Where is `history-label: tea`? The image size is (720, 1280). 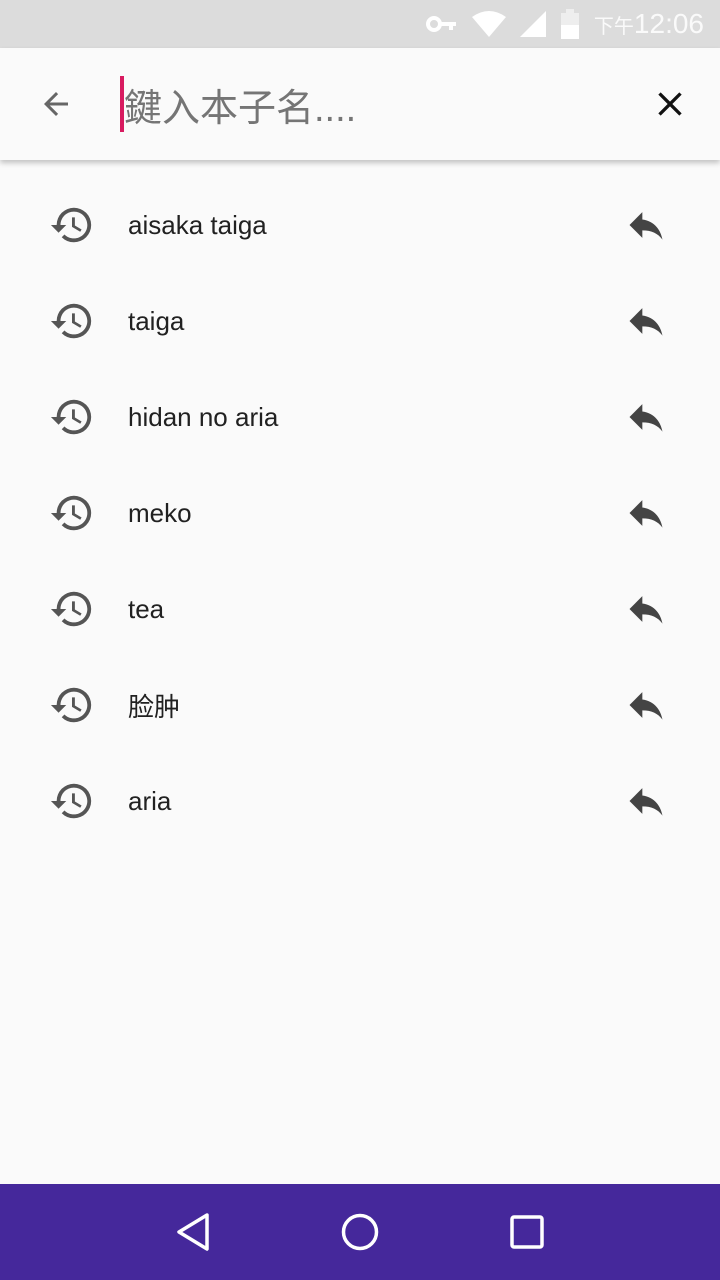
history-label: tea is located at coordinates (146, 608).